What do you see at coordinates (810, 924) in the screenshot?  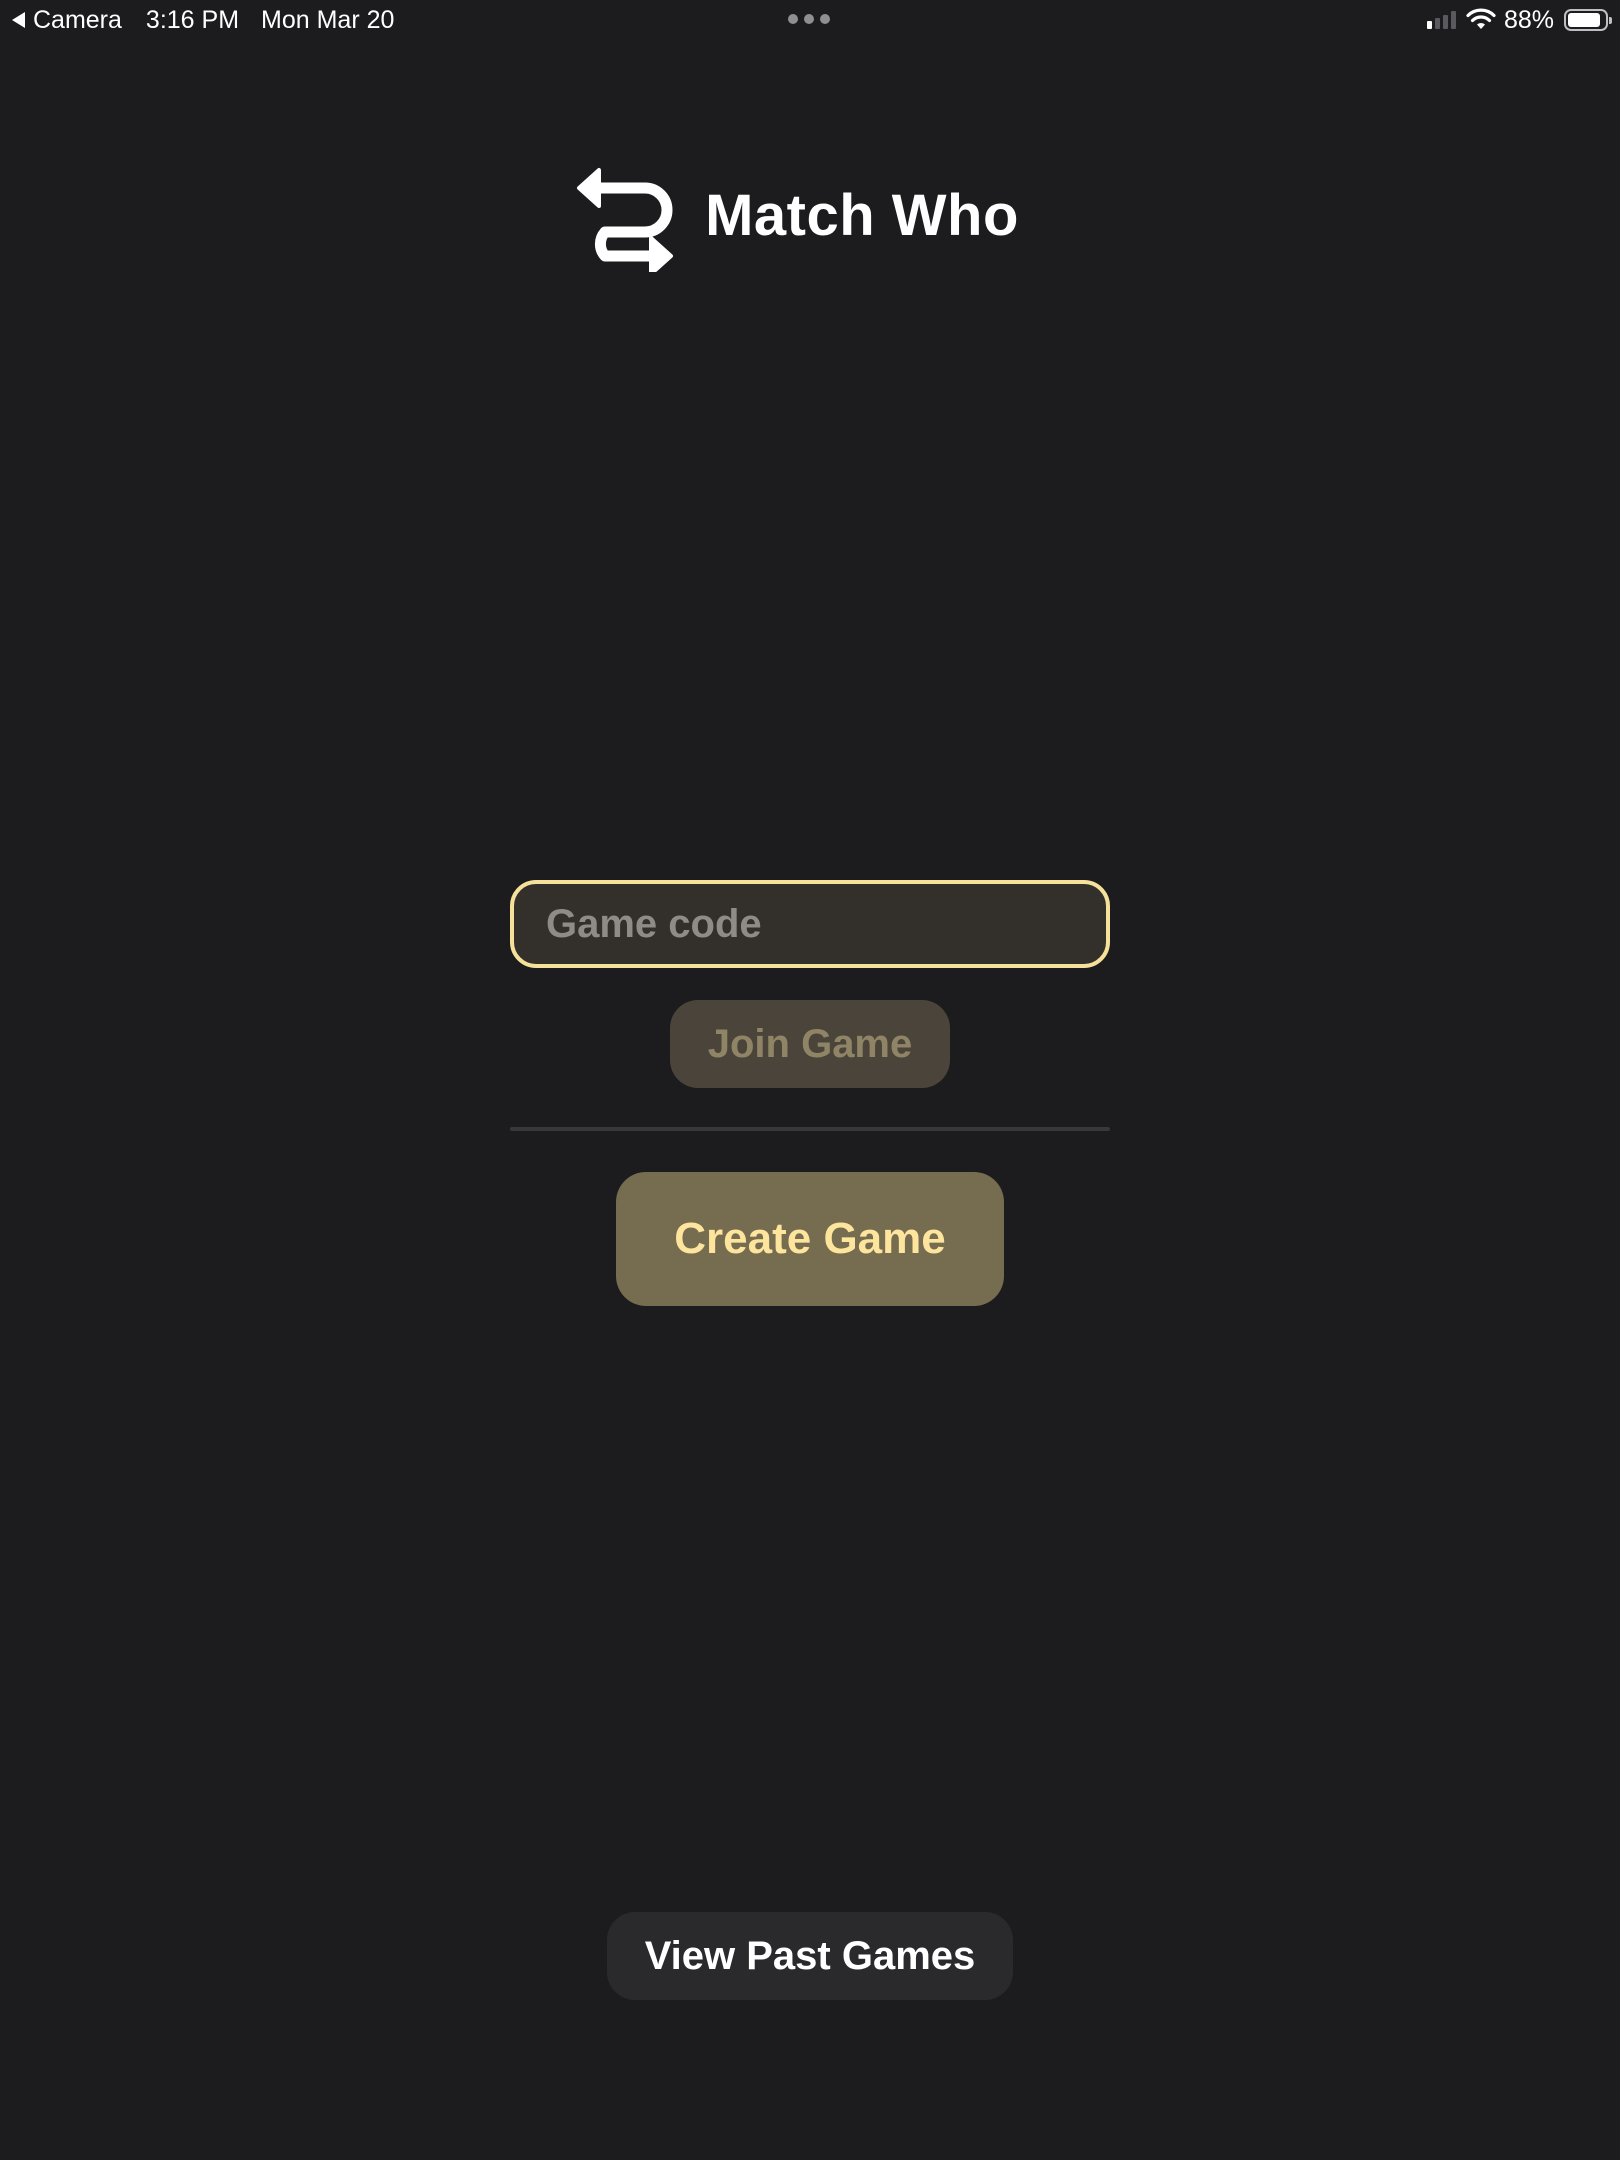 I see `game-code-input` at bounding box center [810, 924].